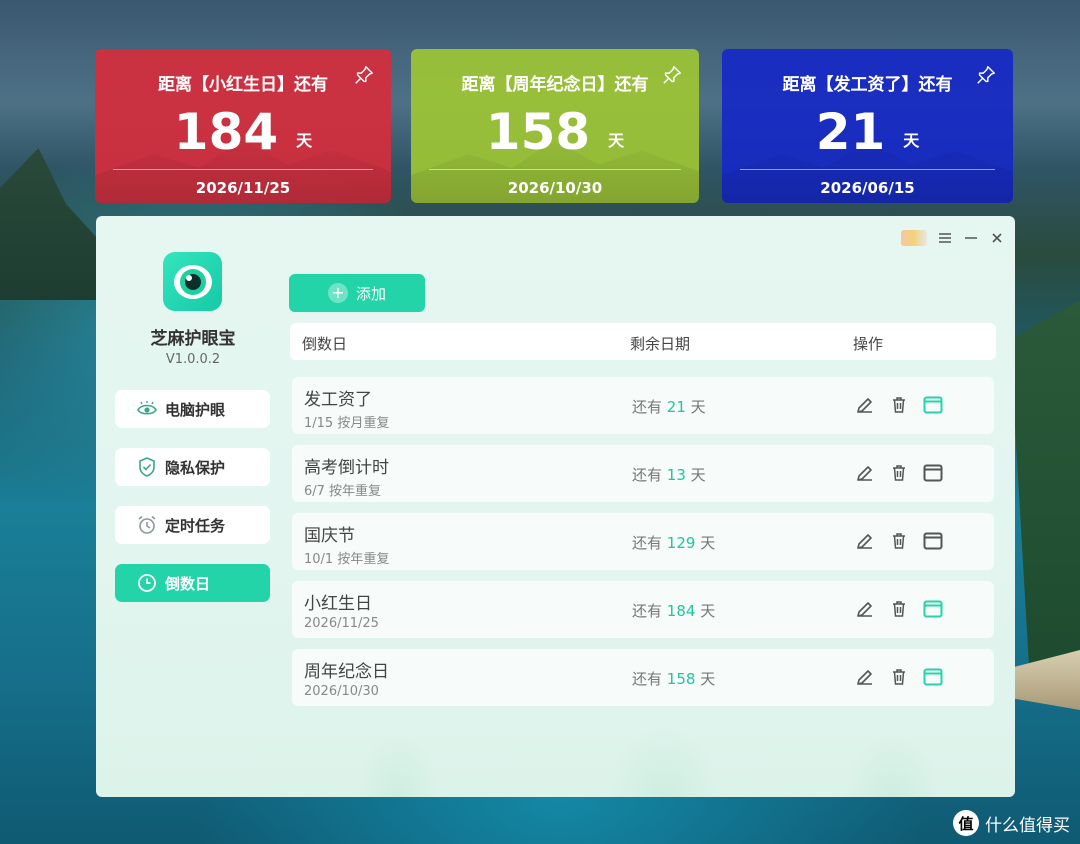 The image size is (1080, 844). Describe the element at coordinates (555, 188) in the screenshot. I see `card-date: 2026/10/30` at that location.